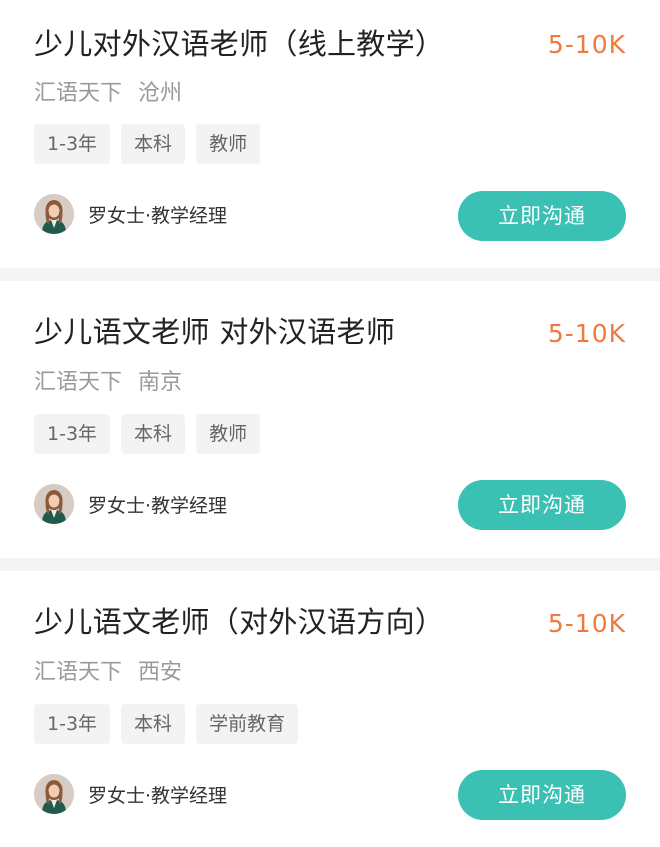 The width and height of the screenshot is (660, 847). What do you see at coordinates (160, 672) in the screenshot?
I see `job-city: 西安` at bounding box center [160, 672].